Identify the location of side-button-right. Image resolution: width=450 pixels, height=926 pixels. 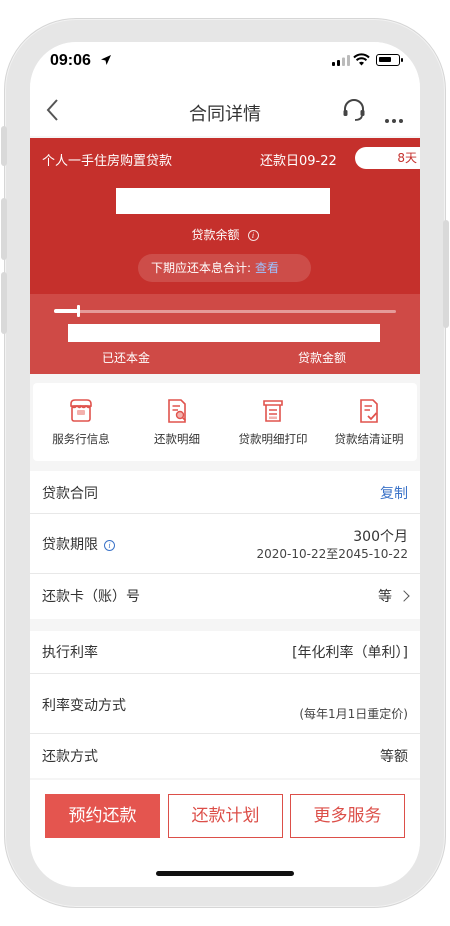
(446, 274).